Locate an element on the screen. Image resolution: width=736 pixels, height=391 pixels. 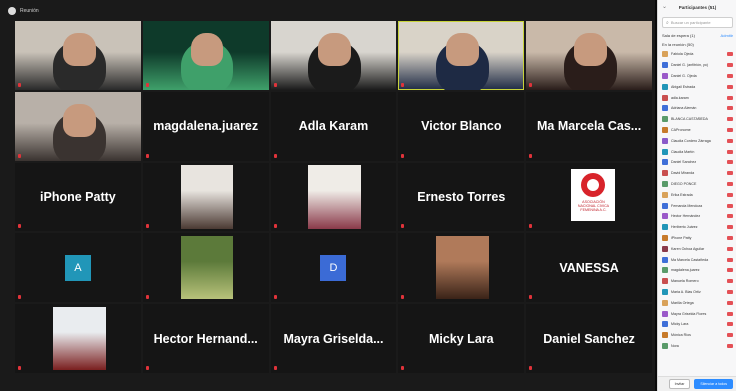
meeting-topbar: Reunión is located at coordinates (23, 11).